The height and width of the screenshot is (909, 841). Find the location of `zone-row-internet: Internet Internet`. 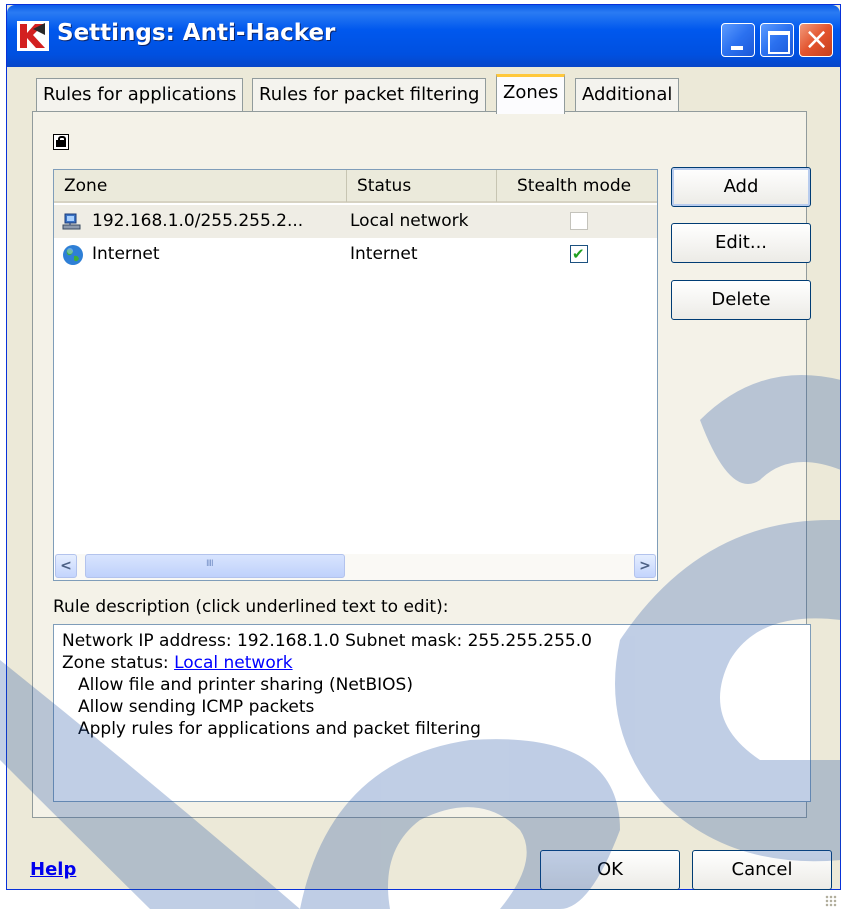

zone-row-internet: Internet Internet is located at coordinates (355, 254).